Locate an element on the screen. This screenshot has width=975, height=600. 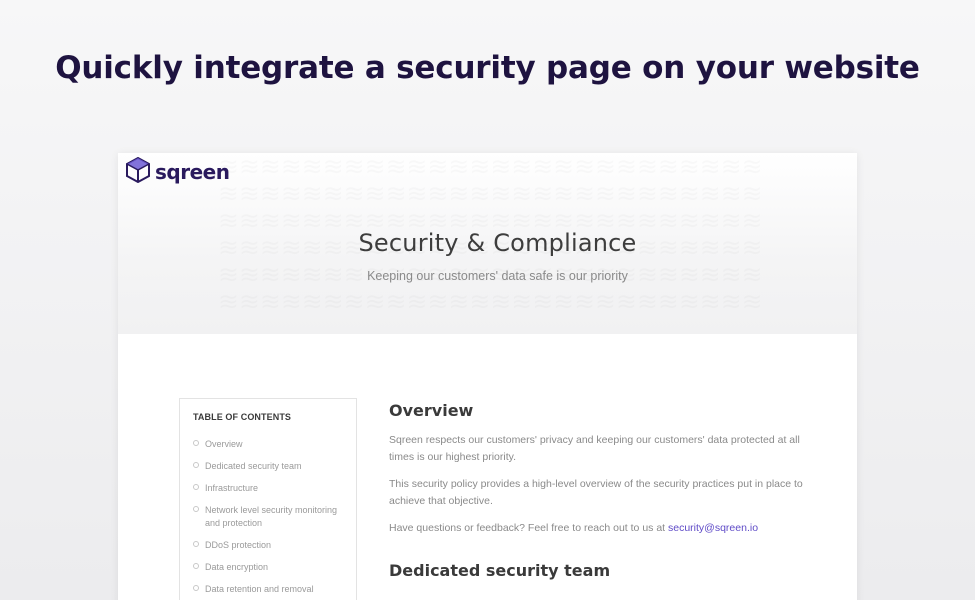
toc-item-data-encryption: Data encryption is located at coordinates (273, 567).